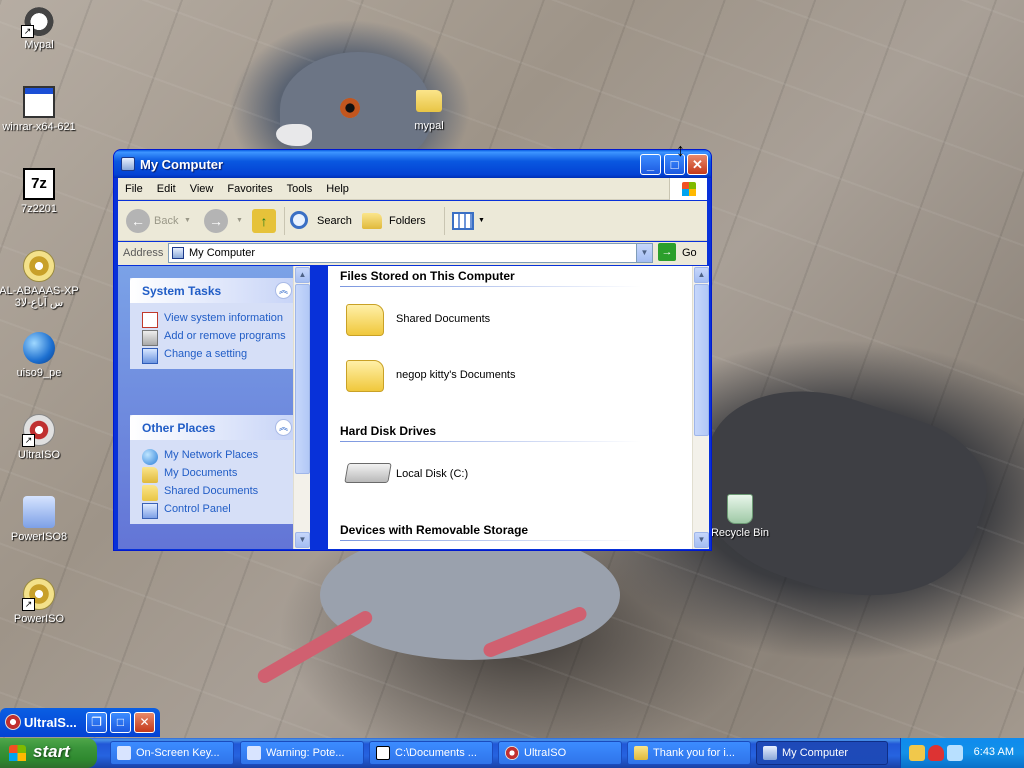 The height and width of the screenshot is (768, 1024). Describe the element at coordinates (40, 279) in the screenshot. I see `desktop-icon-al-abaaas: AL-ABAAAS-XP 3س آباع-لا` at that location.